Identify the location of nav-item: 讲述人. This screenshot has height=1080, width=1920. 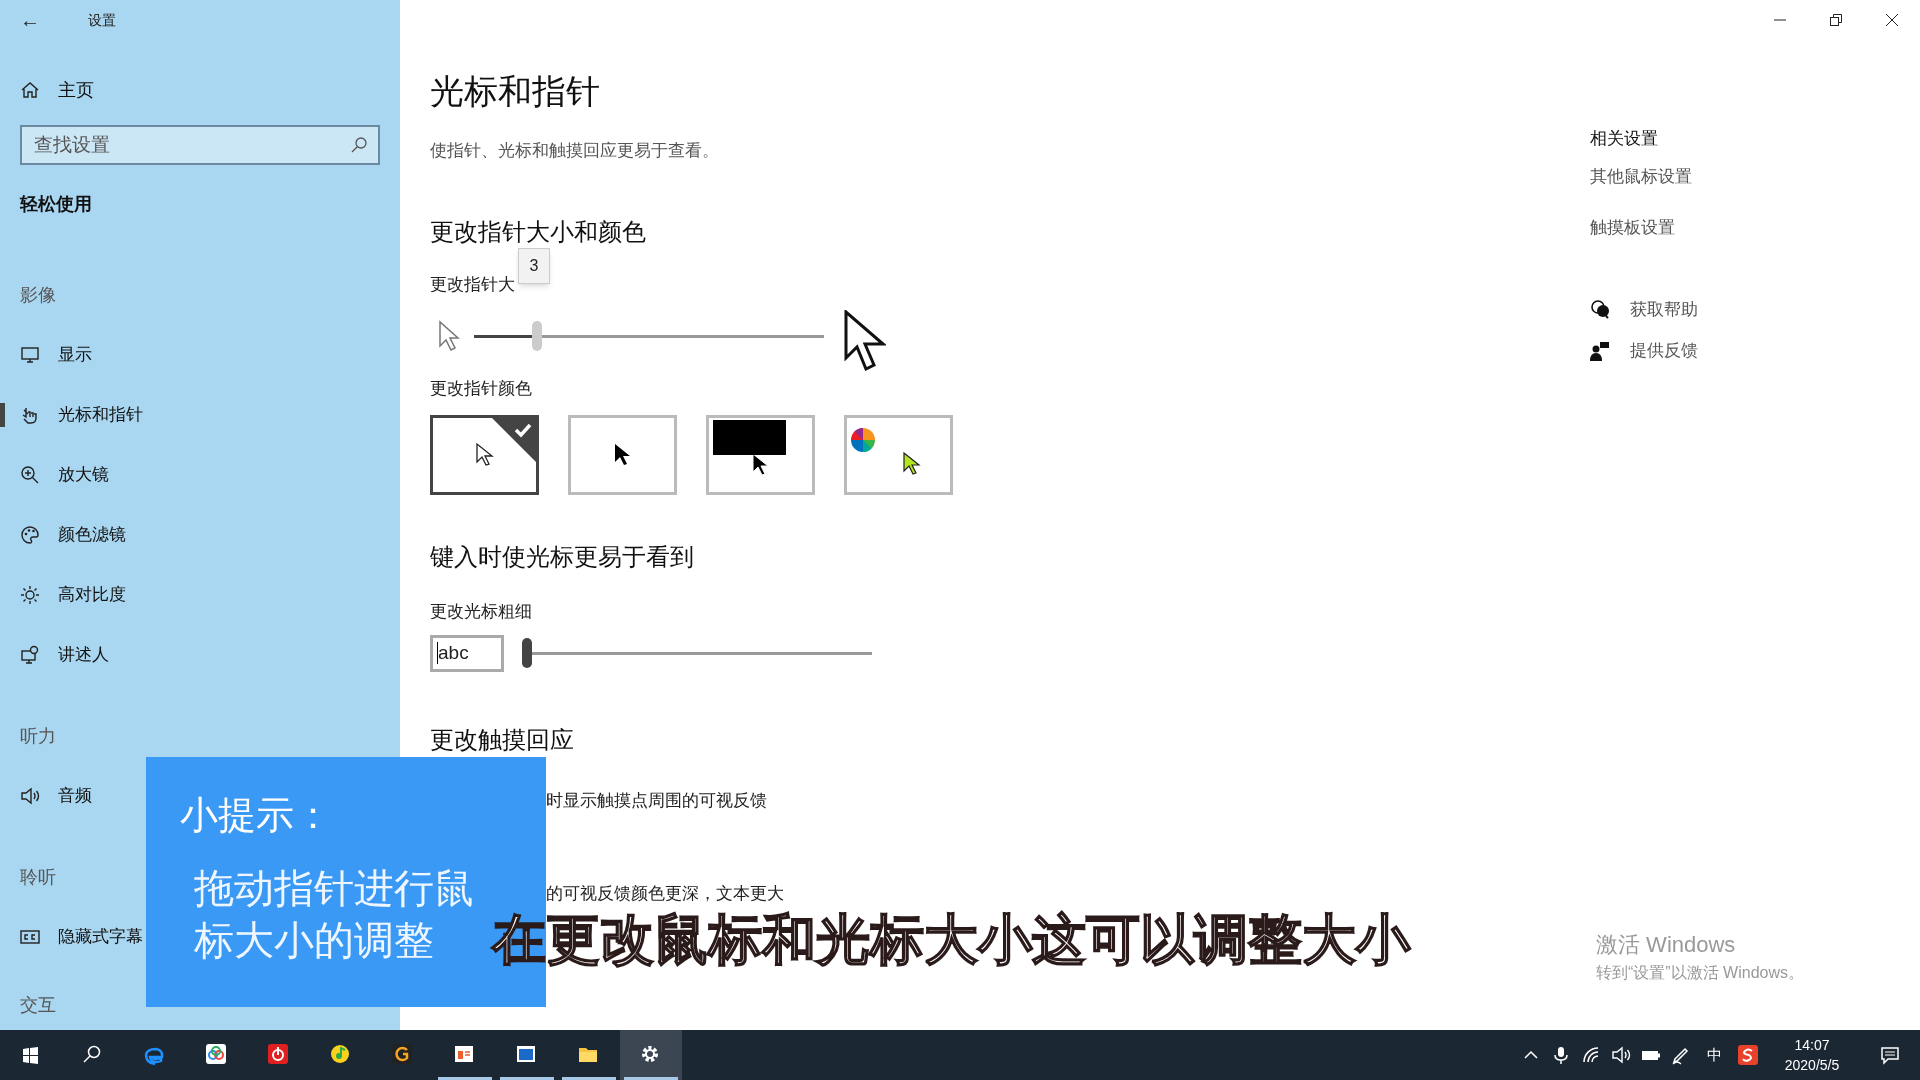
(54, 655).